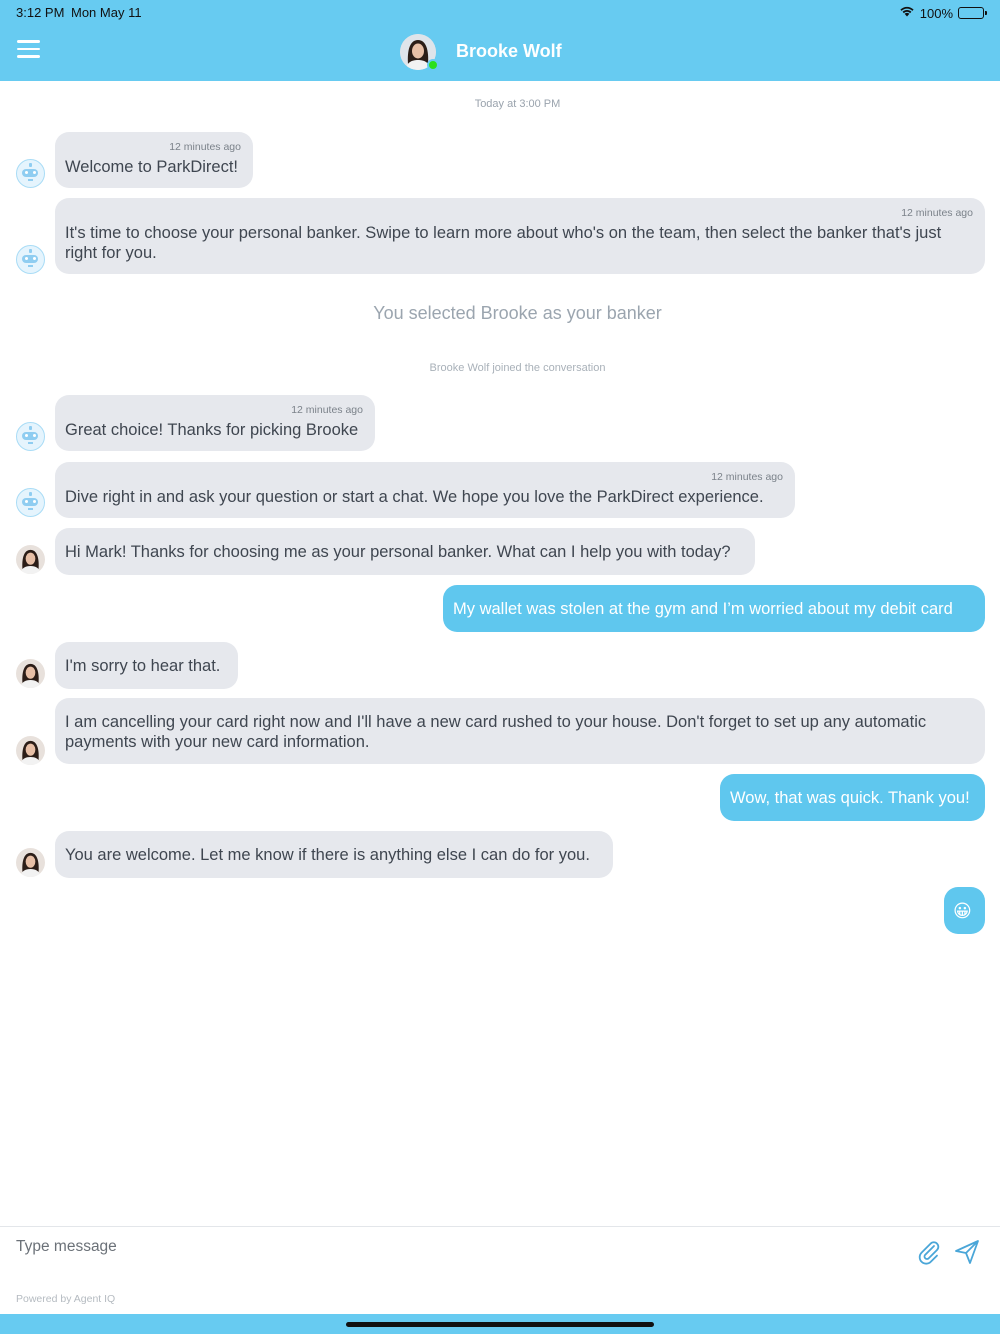 The image size is (1000, 1334). What do you see at coordinates (143, 666) in the screenshot?
I see `message-text: I'm sorry to hear that.` at bounding box center [143, 666].